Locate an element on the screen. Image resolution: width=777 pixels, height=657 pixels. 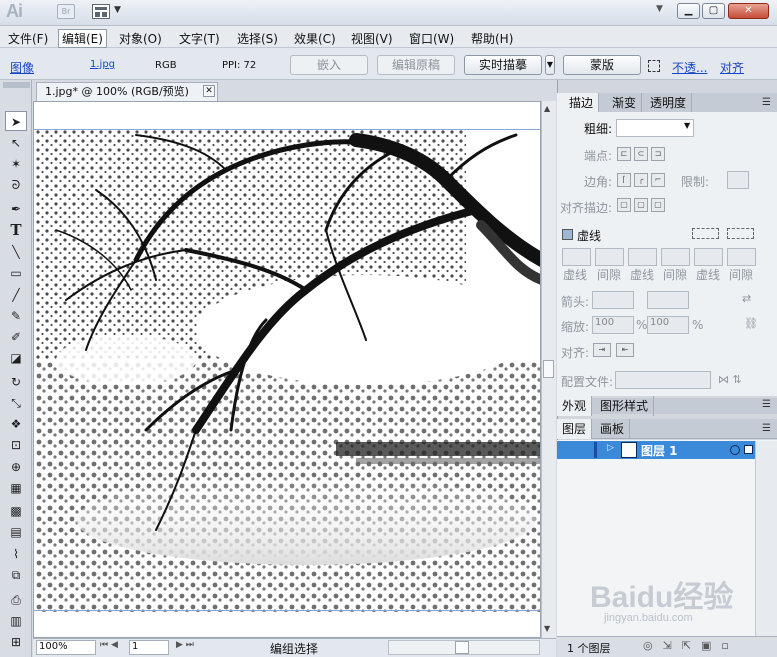
embed-button: 嵌入 is located at coordinates (329, 65).